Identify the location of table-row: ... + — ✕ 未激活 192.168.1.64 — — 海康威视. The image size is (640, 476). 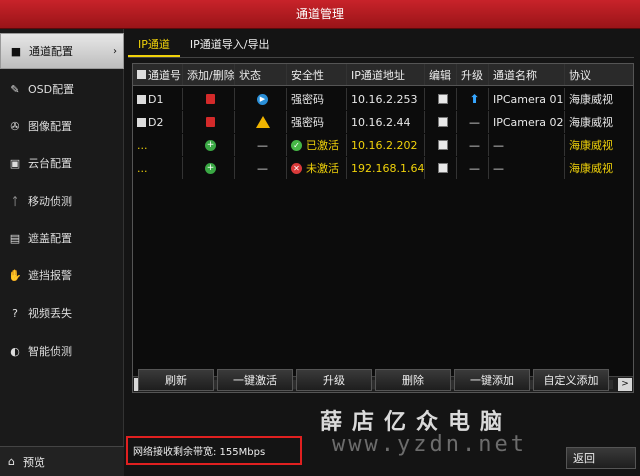
(383, 168).